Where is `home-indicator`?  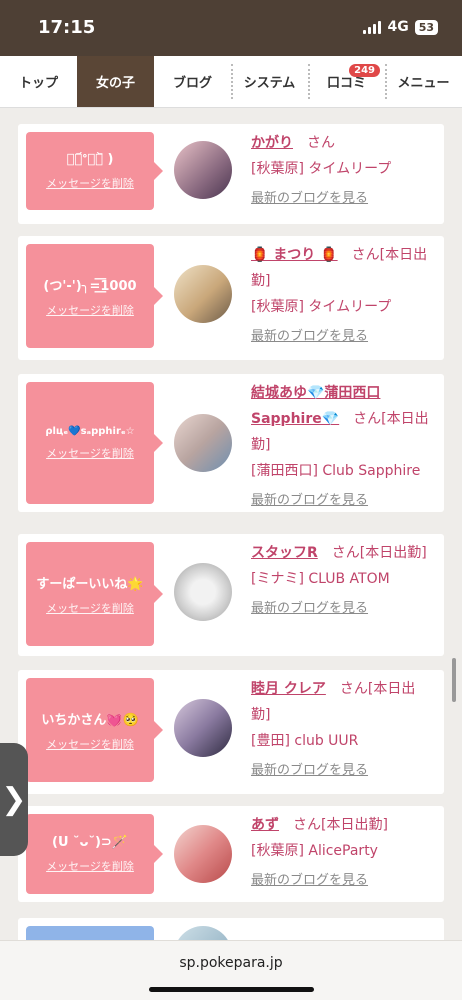 home-indicator is located at coordinates (231, 989).